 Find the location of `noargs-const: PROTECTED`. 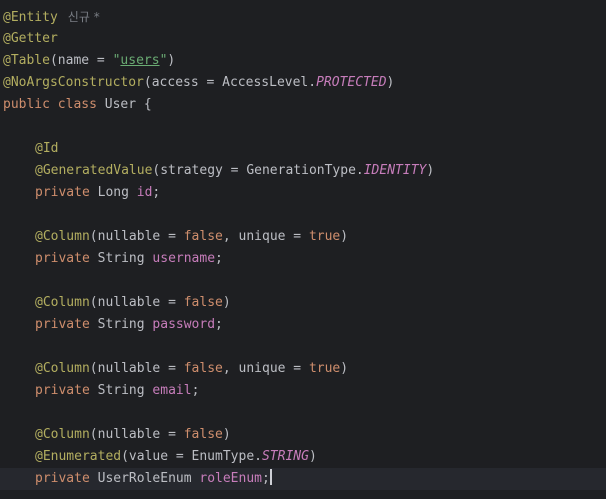

noargs-const: PROTECTED is located at coordinates (351, 82).